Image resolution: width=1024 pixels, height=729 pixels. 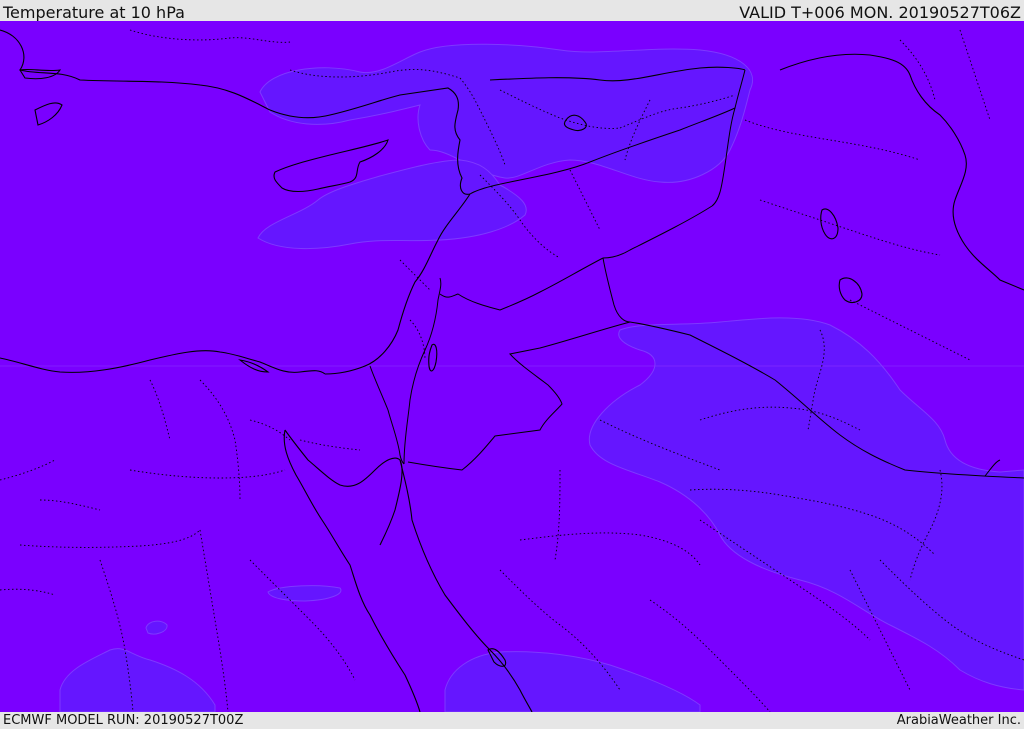 What do you see at coordinates (880, 12) in the screenshot?
I see `valid-time: VALID T+006 MON. 20190527T06Z` at bounding box center [880, 12].